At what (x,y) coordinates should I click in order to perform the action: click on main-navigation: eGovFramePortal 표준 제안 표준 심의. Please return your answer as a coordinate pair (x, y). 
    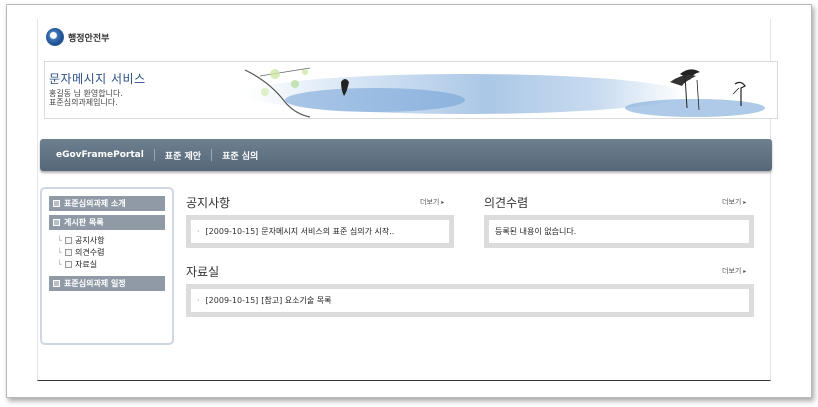
    Looking at the image, I should click on (406, 155).